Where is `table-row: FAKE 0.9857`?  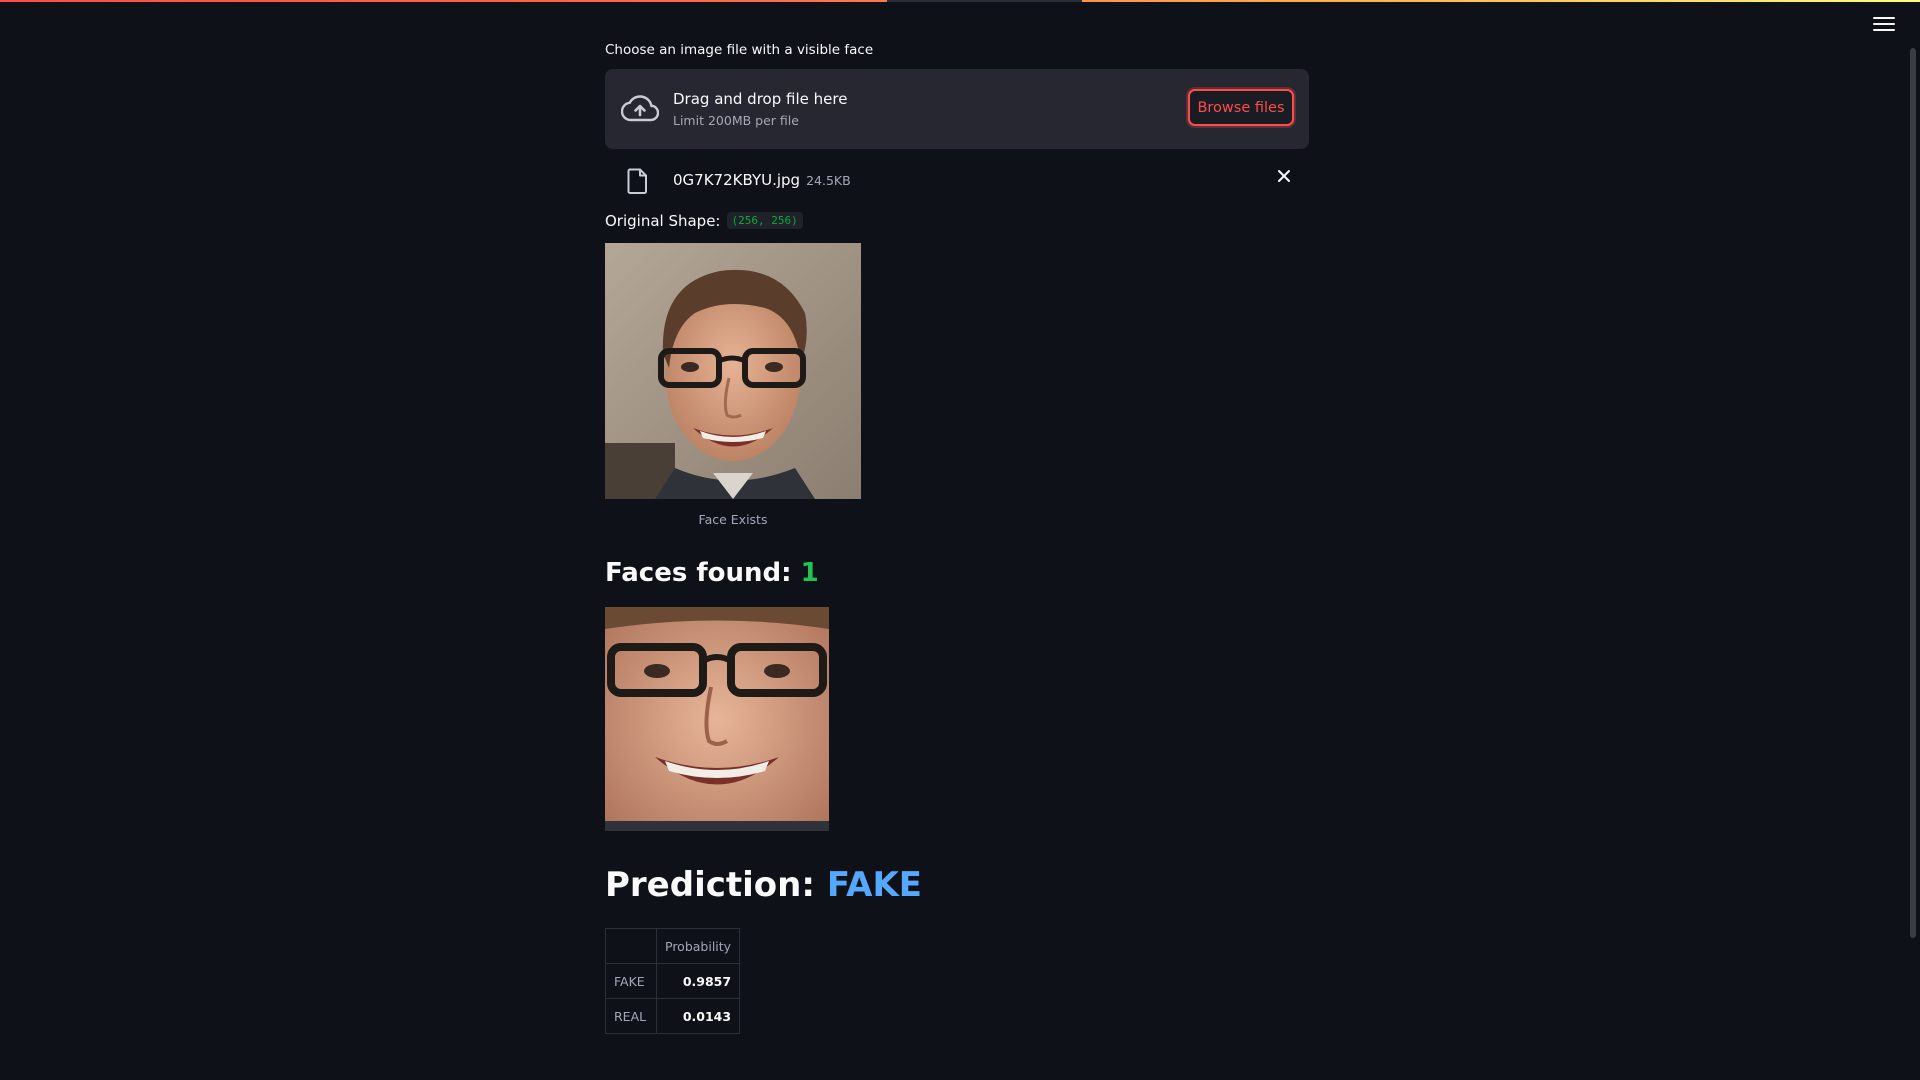
table-row: FAKE 0.9857 is located at coordinates (673, 981).